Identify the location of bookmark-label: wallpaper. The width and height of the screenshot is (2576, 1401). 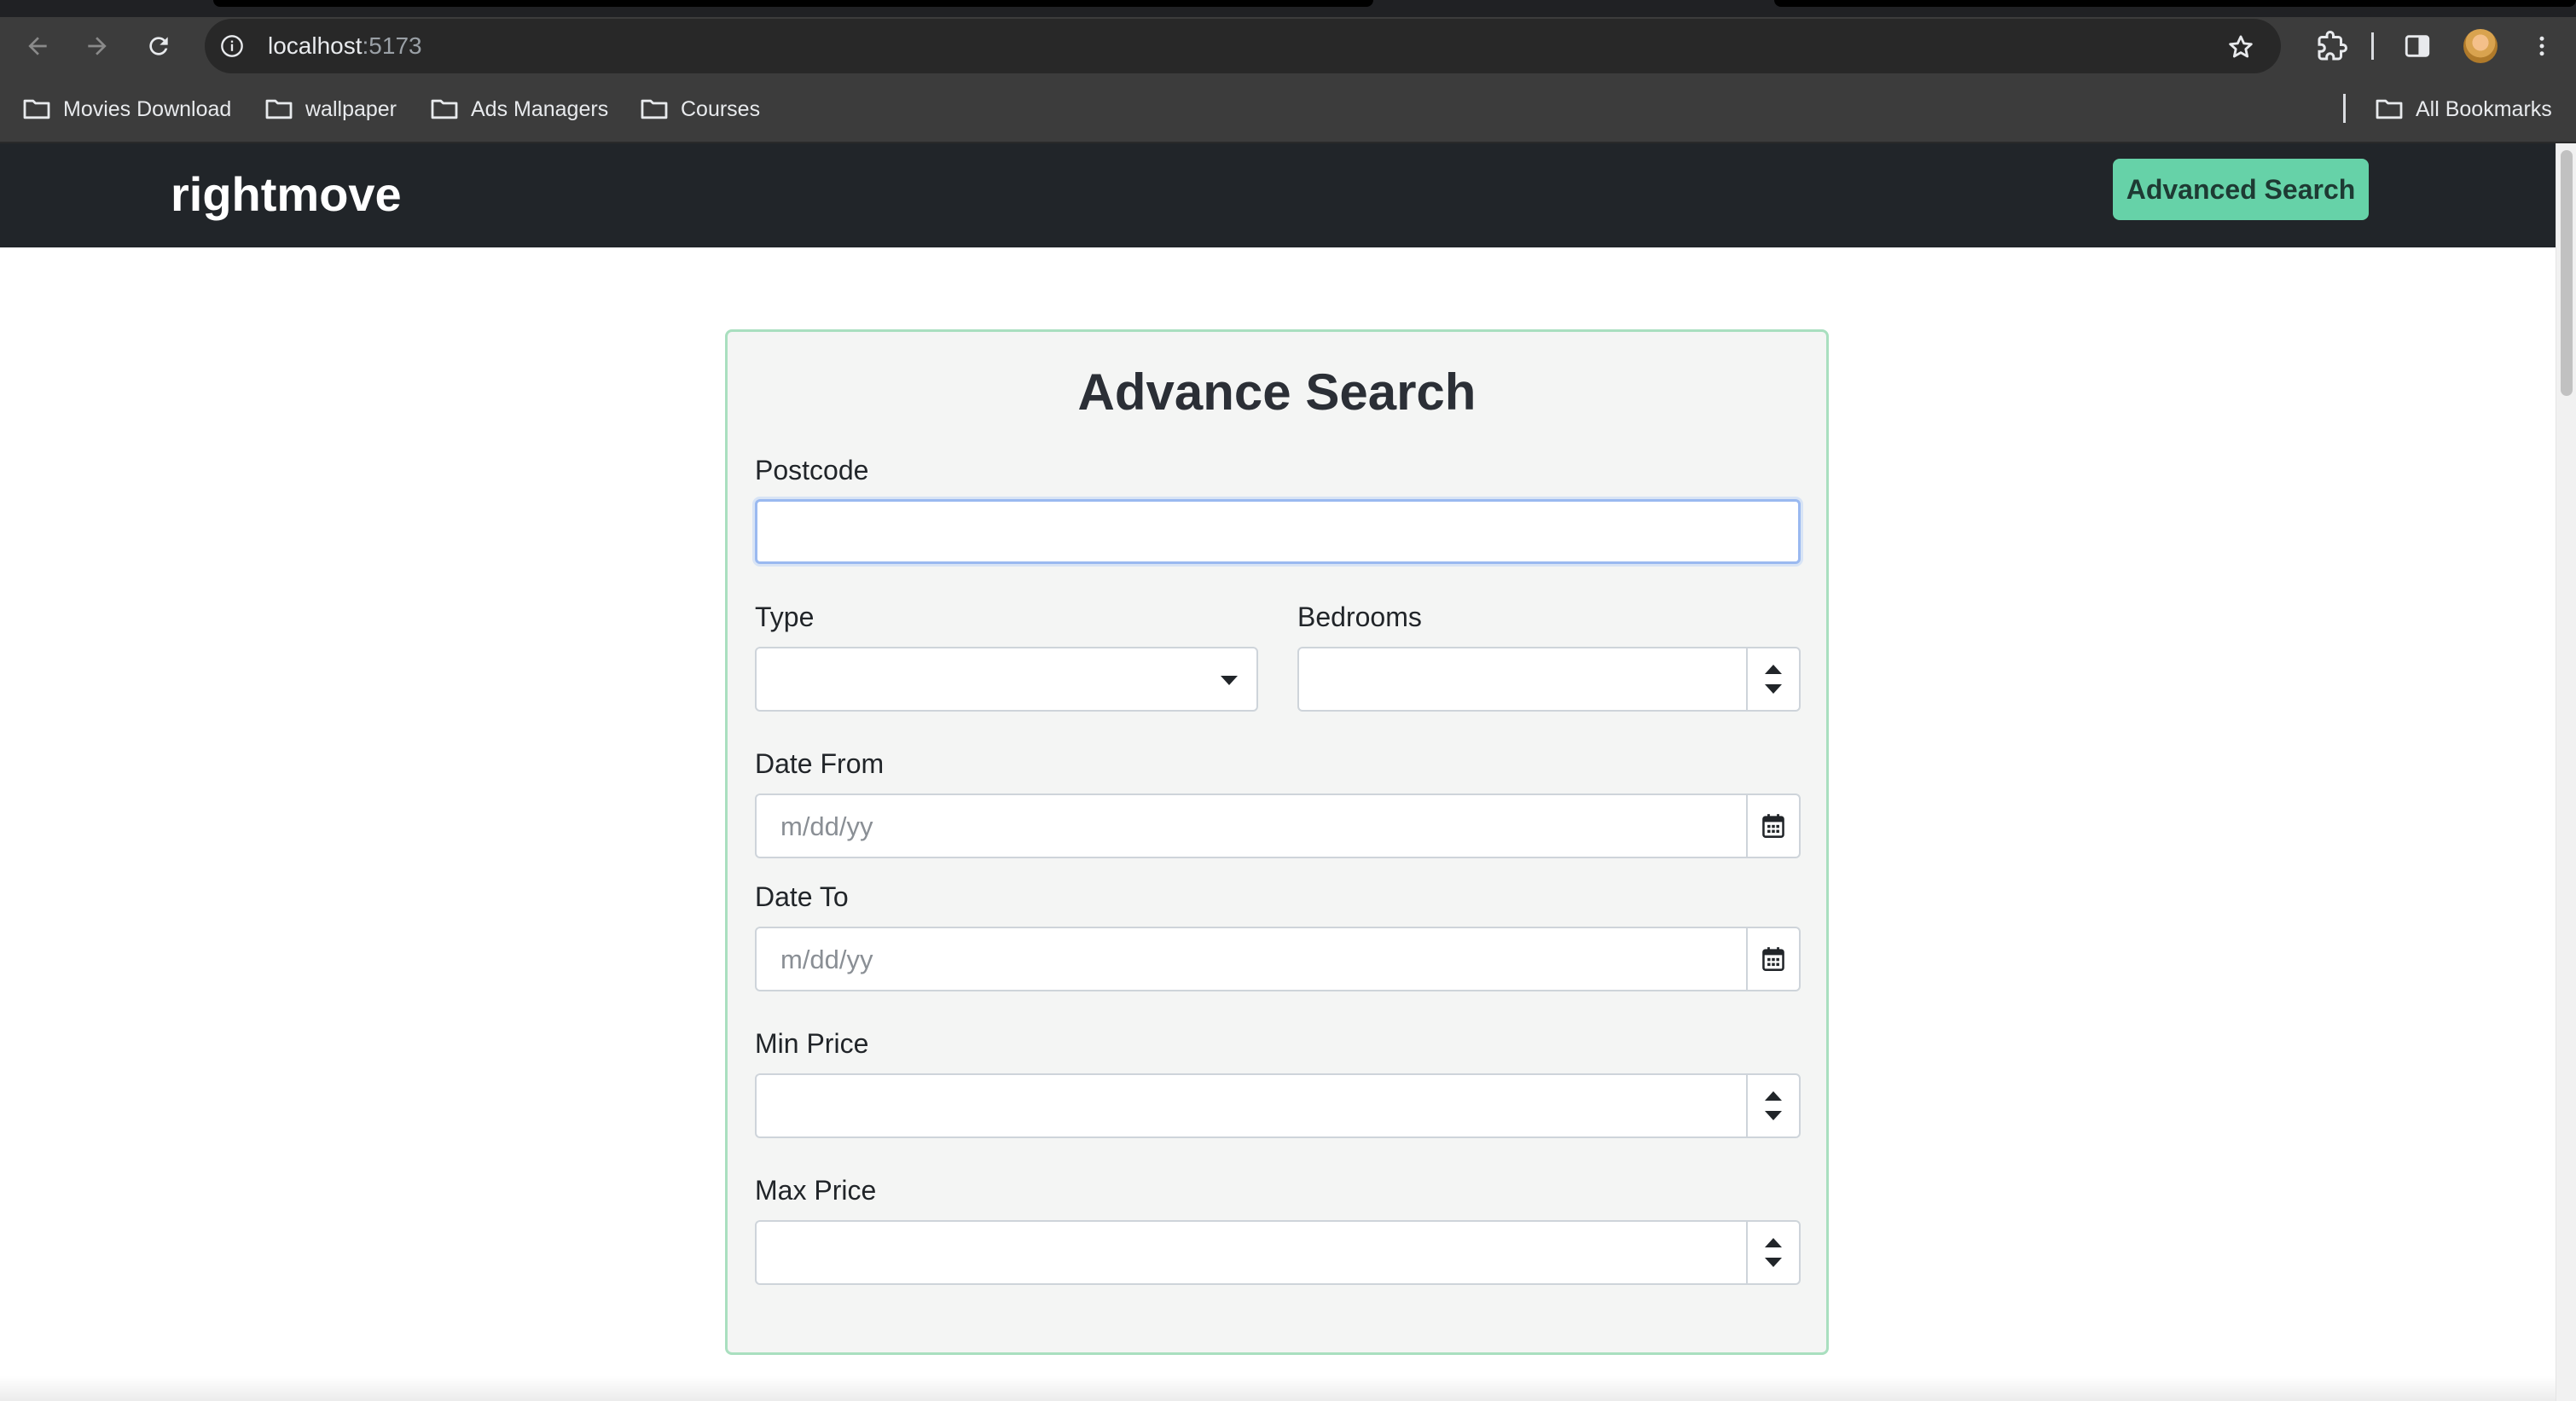
(351, 108).